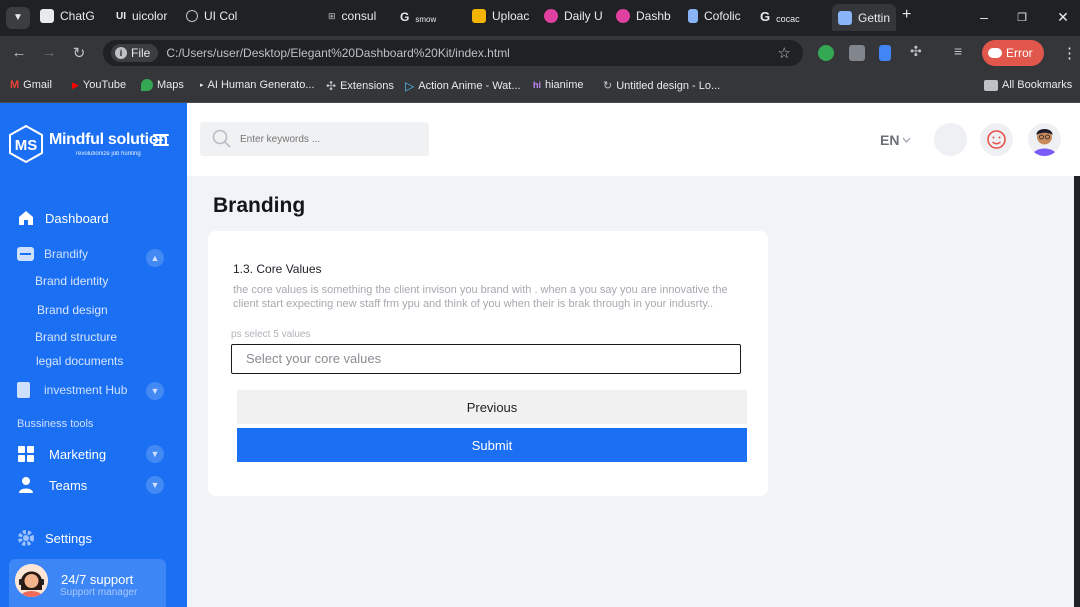 This screenshot has height=607, width=1080. Describe the element at coordinates (63, 218) in the screenshot. I see `sidebar-item-dashboard: Dashboard` at that location.